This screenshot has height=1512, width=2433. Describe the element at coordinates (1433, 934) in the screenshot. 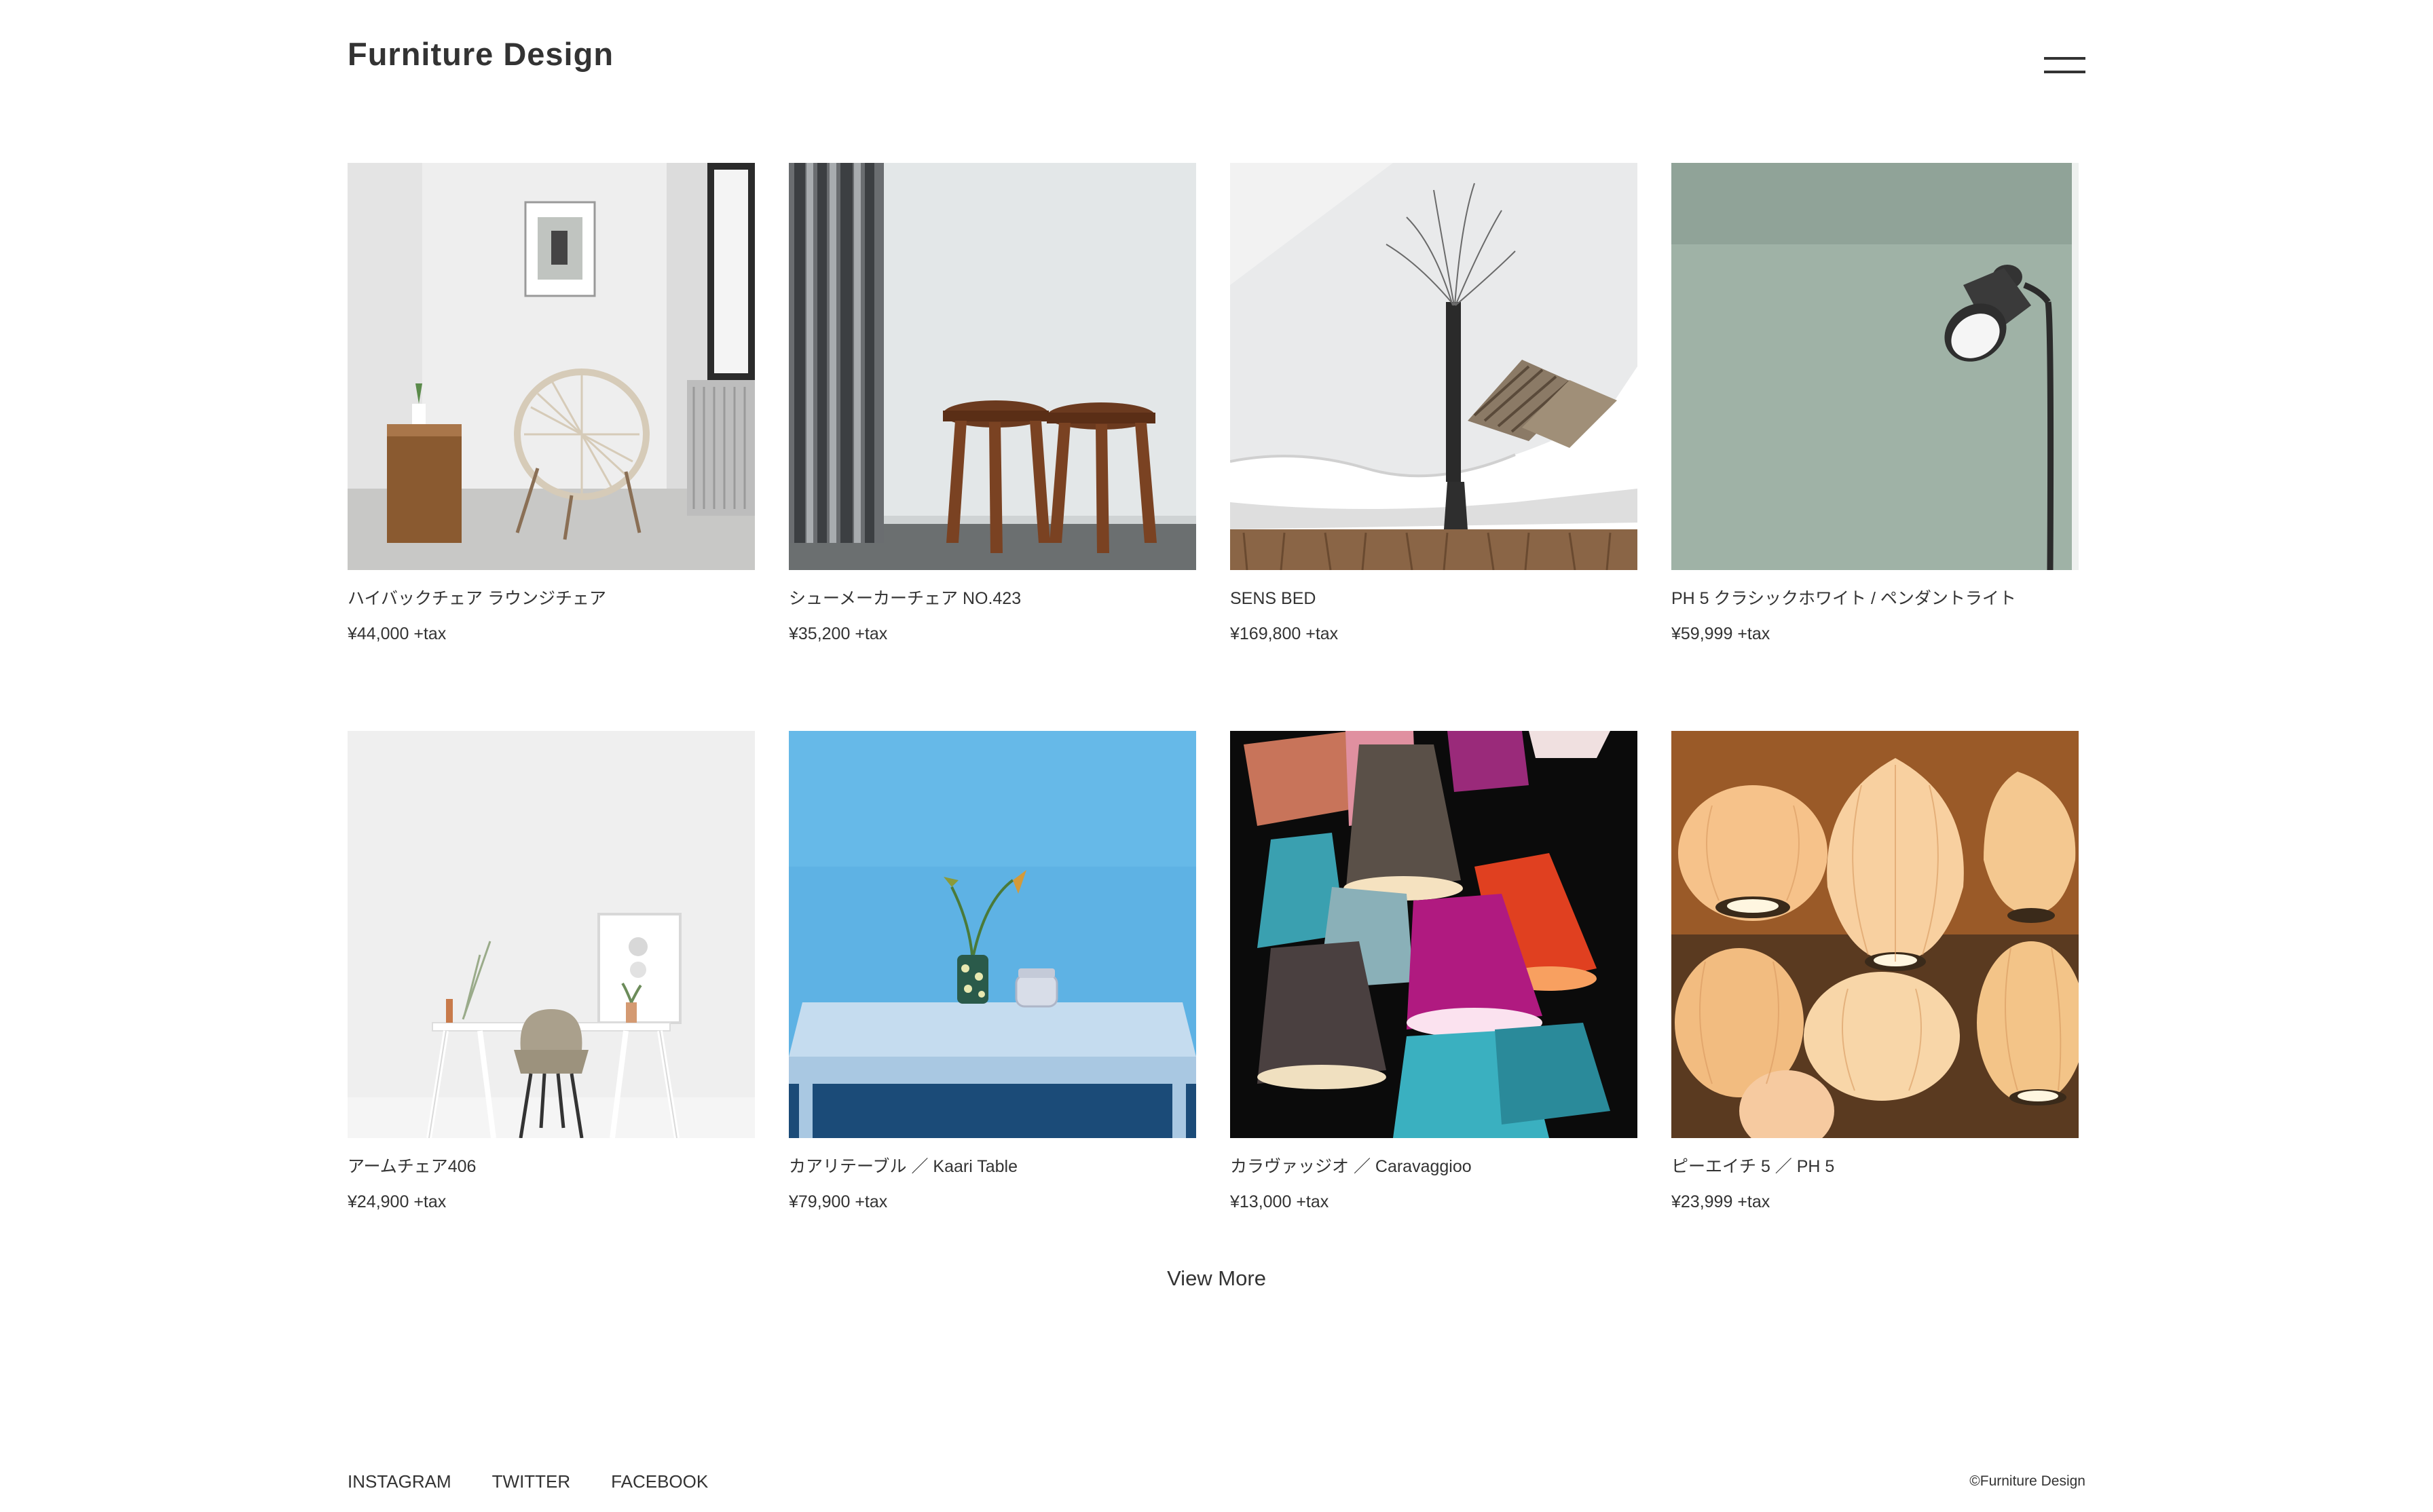

I see `product-image-caravaggio-lamps` at that location.